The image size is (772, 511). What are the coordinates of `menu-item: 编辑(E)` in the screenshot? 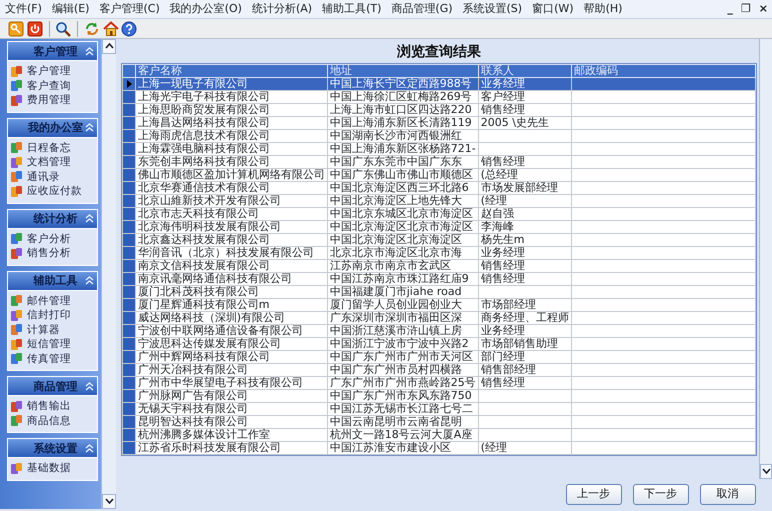 It's located at (70, 9).